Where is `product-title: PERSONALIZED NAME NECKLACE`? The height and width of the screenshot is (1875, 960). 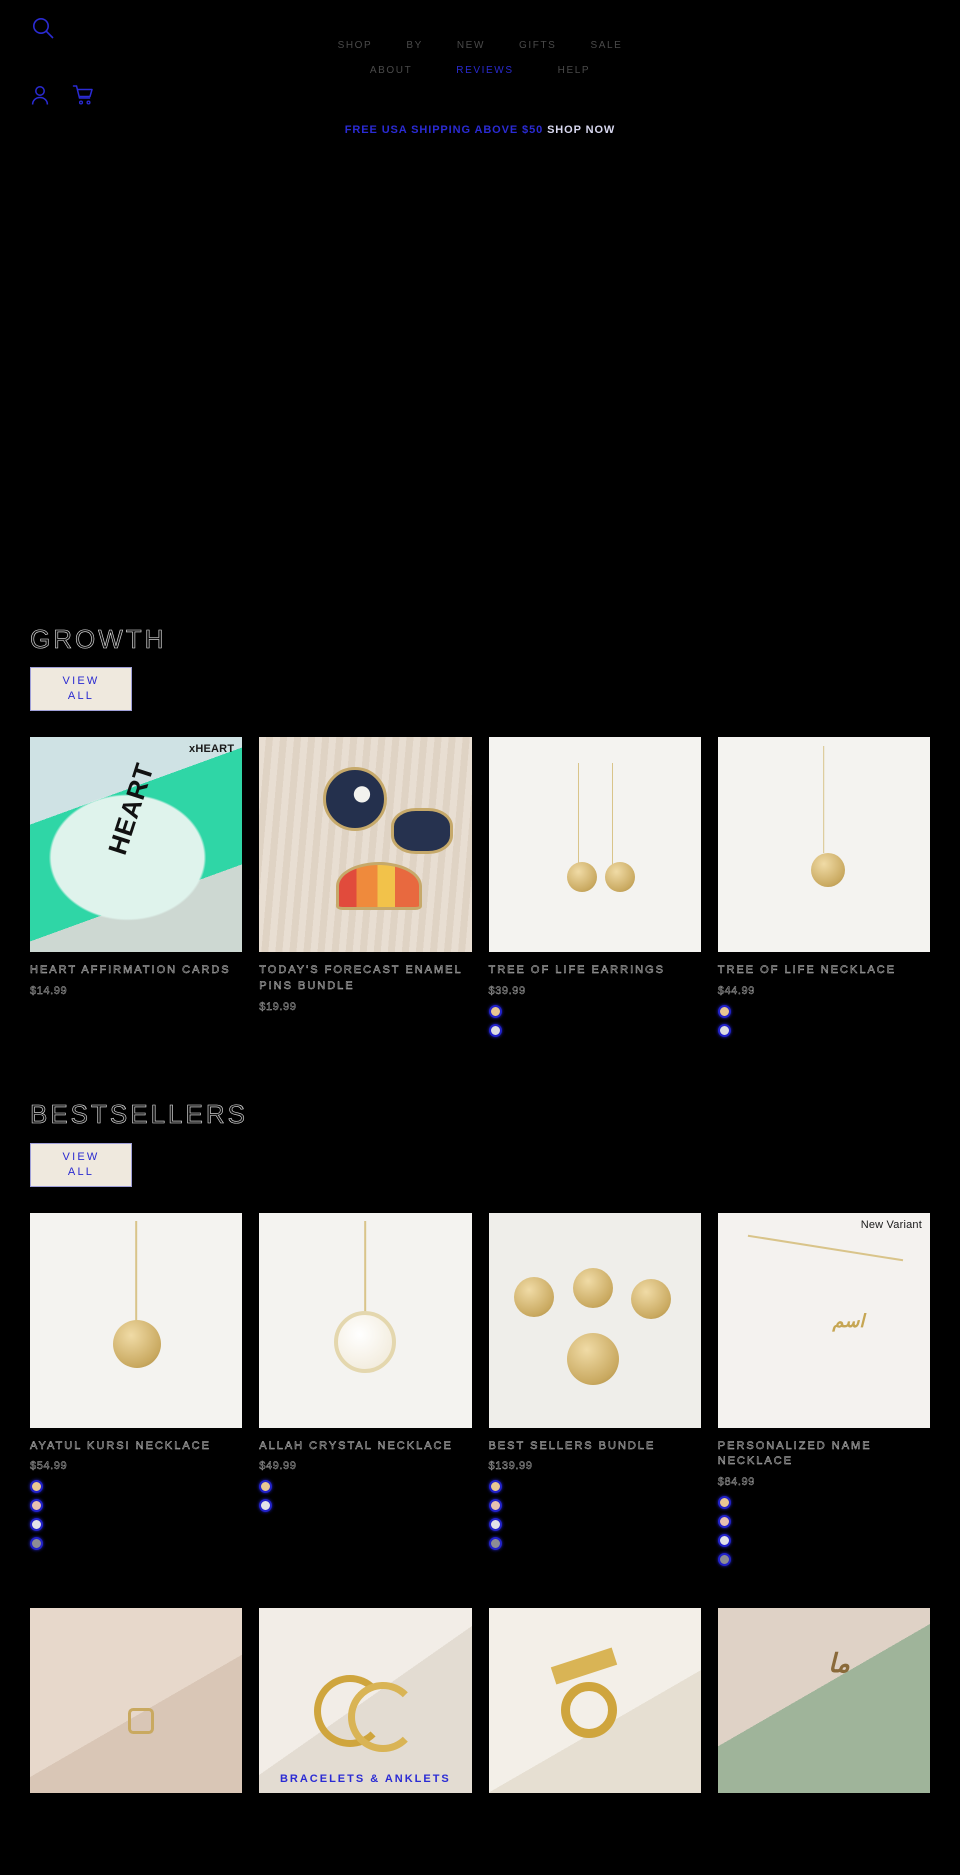
product-title: PERSONALIZED NAME NECKLACE is located at coordinates (824, 1455).